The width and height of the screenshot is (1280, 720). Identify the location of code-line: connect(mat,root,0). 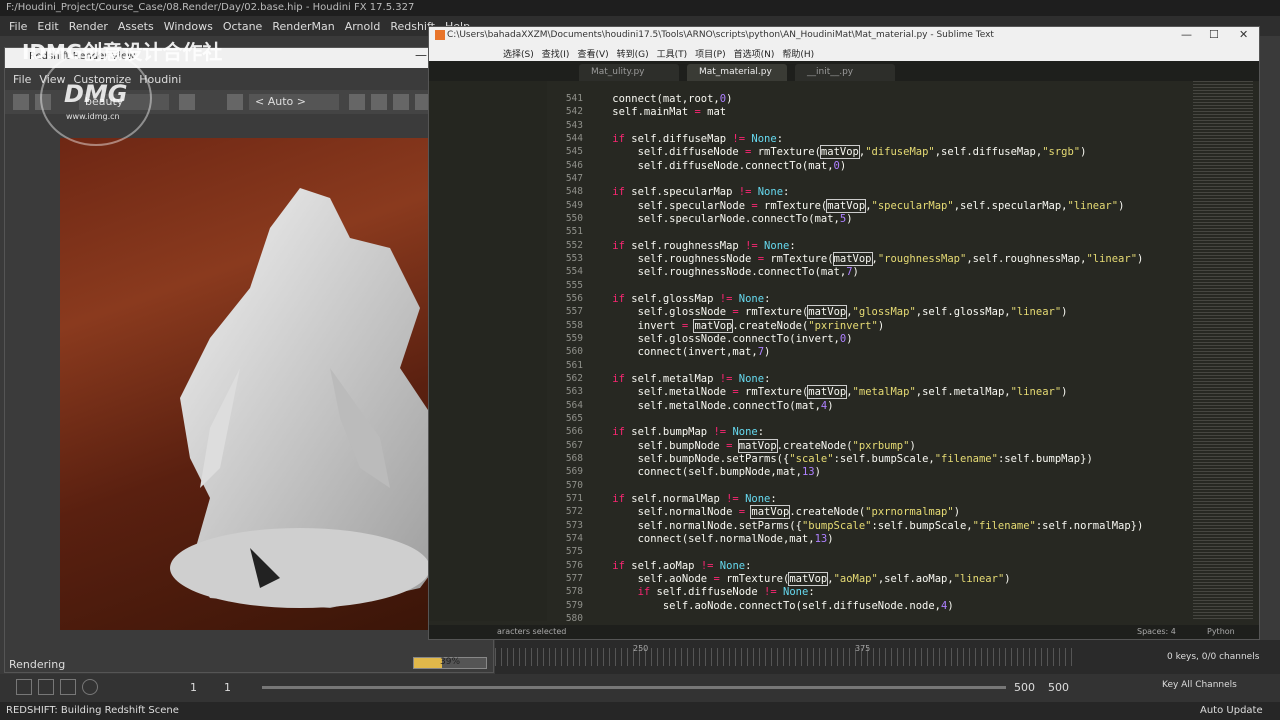
(659, 99).